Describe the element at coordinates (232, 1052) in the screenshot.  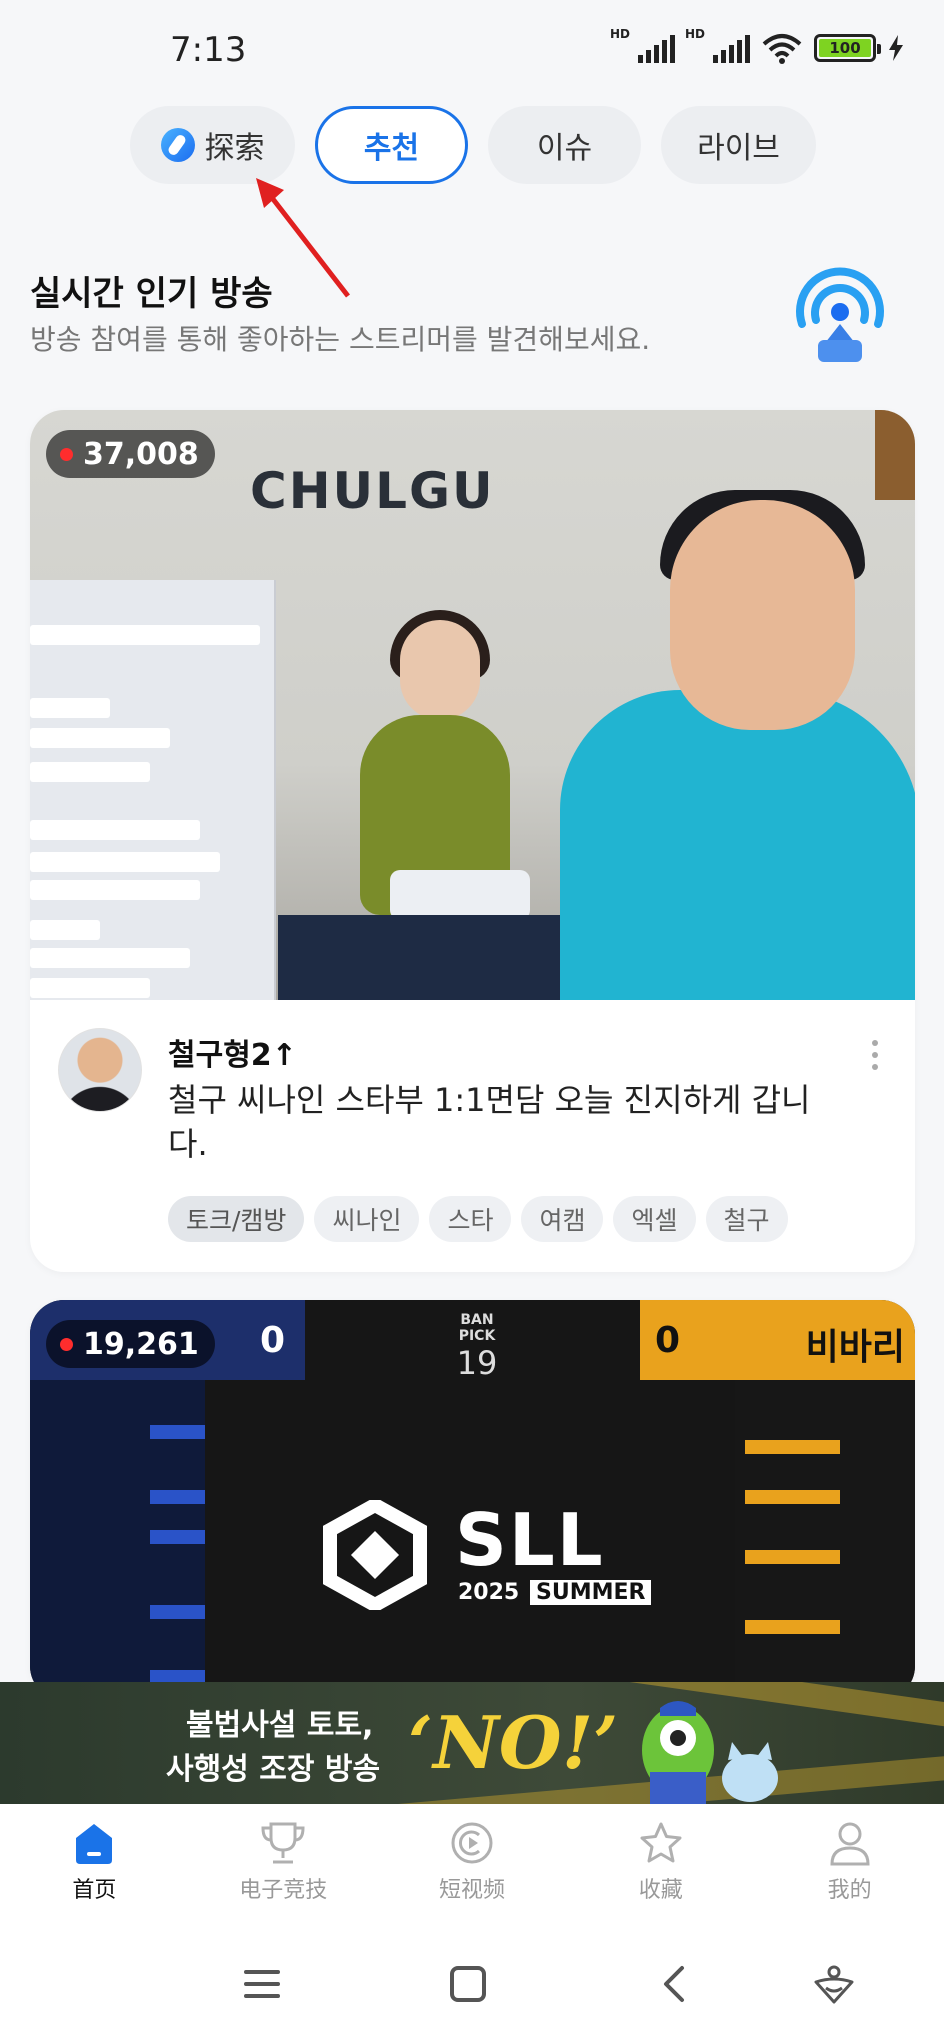
I see `streamer-name: 철구형2↑` at that location.